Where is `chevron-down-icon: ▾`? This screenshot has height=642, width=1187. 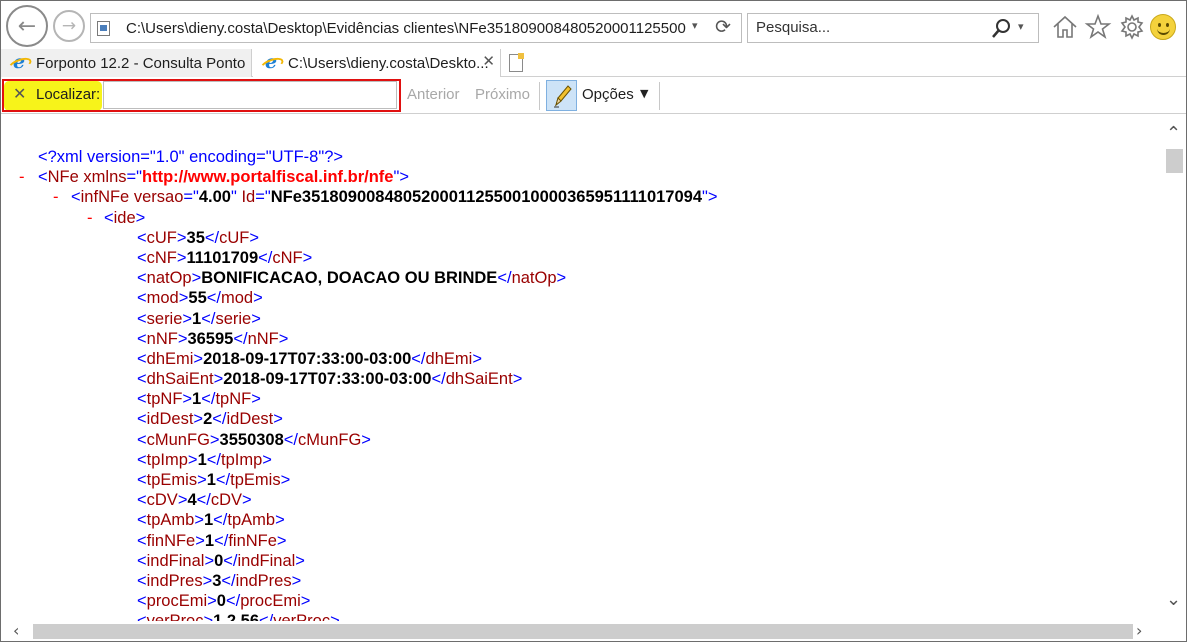
chevron-down-icon: ▾ is located at coordinates (695, 25).